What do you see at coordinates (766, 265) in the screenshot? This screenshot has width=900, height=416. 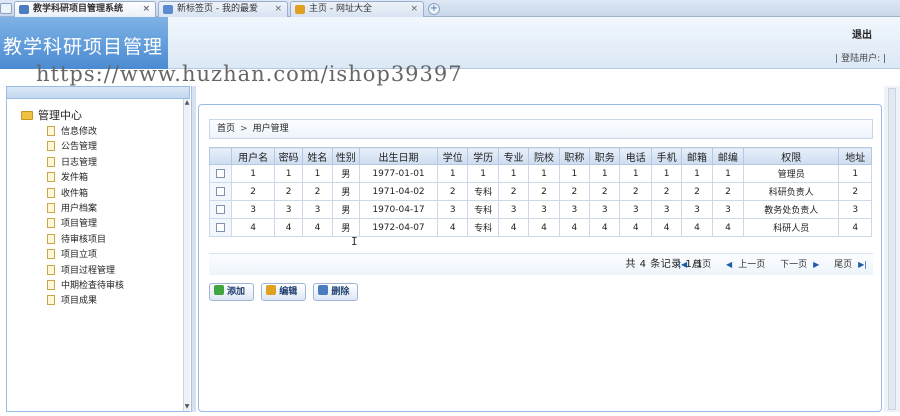 I see `pagination-nav: |◀ 首页 ◀ 上一页 下一页 ▶ 尾页 ▶|` at bounding box center [766, 265].